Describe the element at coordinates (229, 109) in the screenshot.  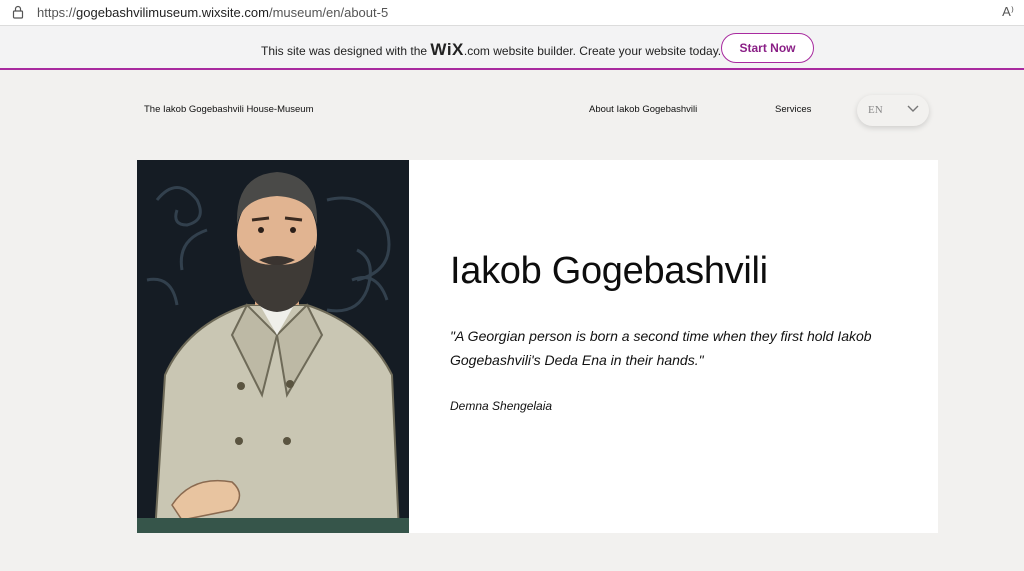
I see `site-title: The Iakob Gogebashvili House-Museum` at that location.